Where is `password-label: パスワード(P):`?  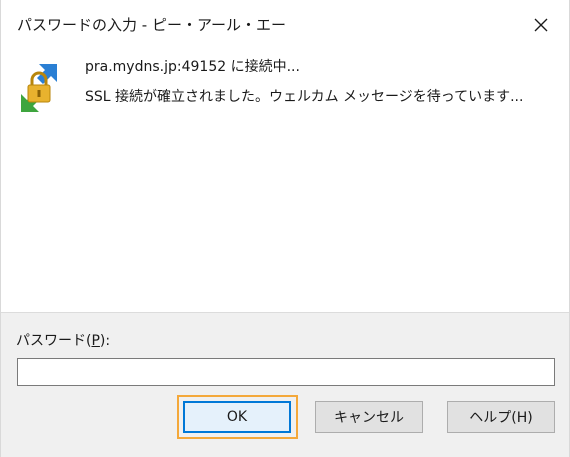 password-label: パスワード(P): is located at coordinates (63, 341).